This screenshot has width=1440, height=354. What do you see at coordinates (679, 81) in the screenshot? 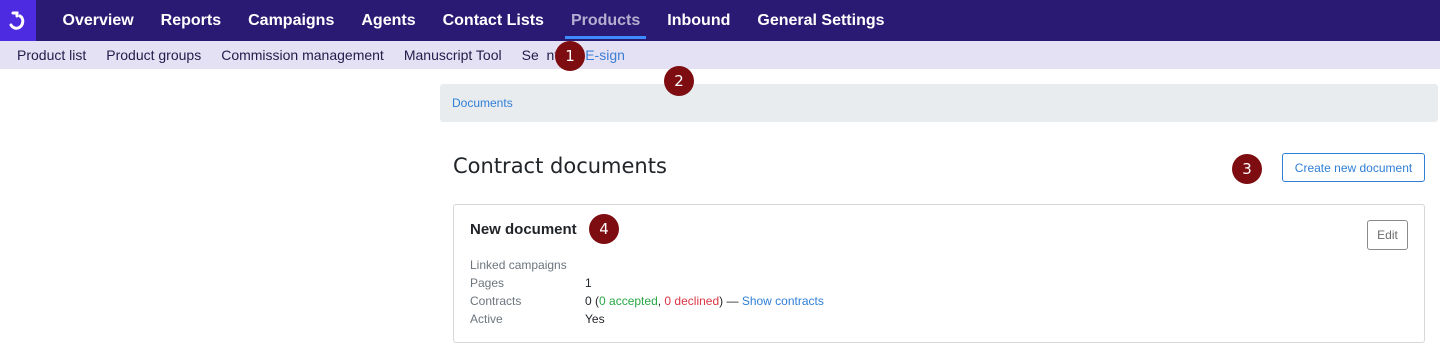
I see `step-marker-2: 2` at bounding box center [679, 81].